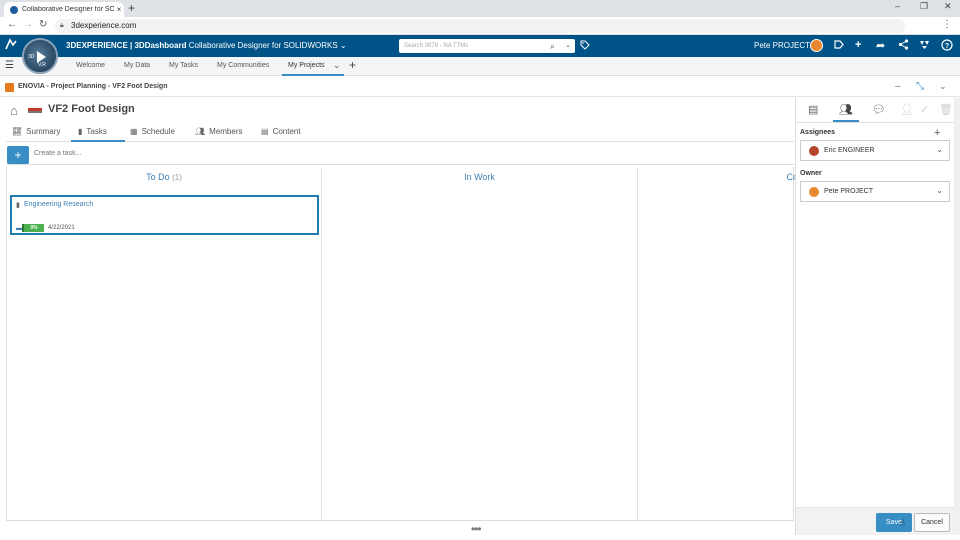 This screenshot has height=540, width=960. What do you see at coordinates (158, 177) in the screenshot?
I see `column-title: To Do` at bounding box center [158, 177].